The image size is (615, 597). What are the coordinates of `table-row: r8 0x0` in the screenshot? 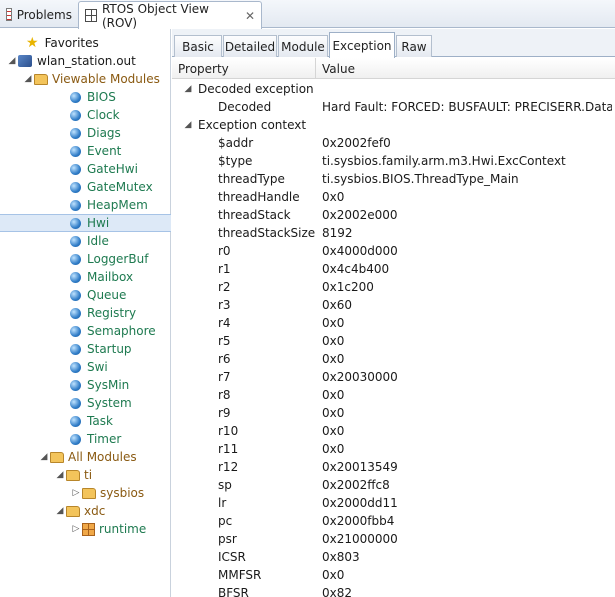 It's located at (393, 395).